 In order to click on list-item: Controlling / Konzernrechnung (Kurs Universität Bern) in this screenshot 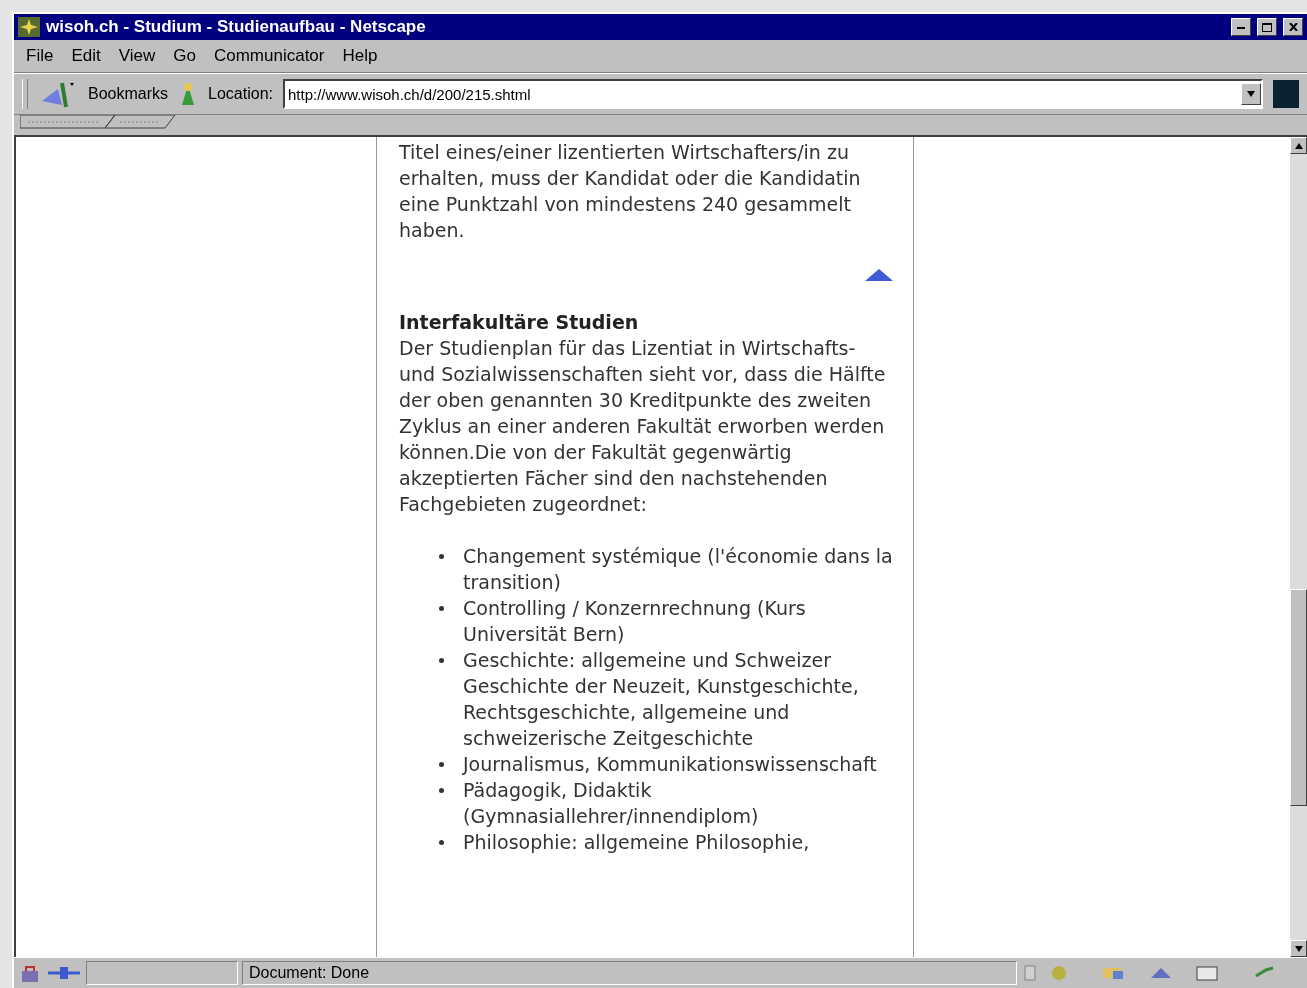, I will do `click(678, 621)`.